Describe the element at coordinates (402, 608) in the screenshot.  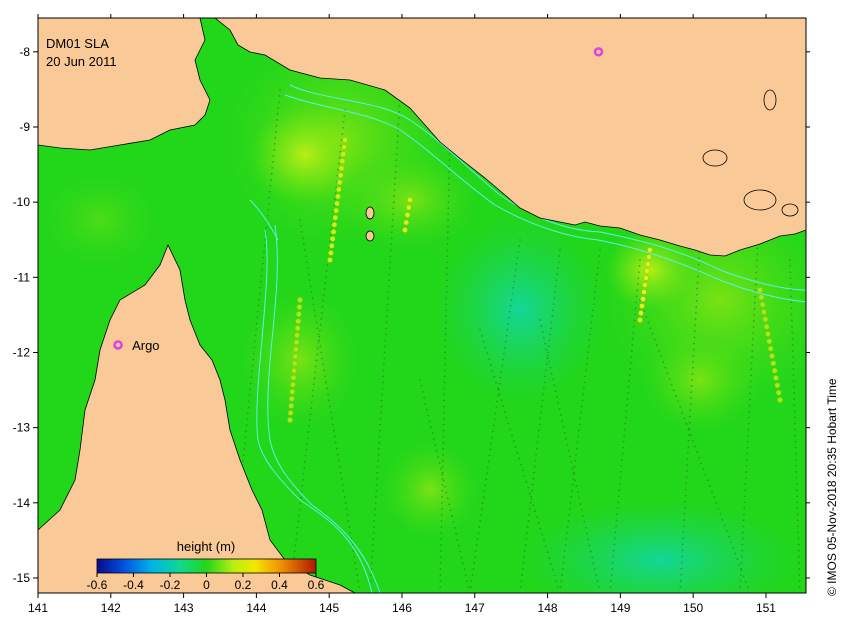
I see `x-tick-label: 146` at that location.